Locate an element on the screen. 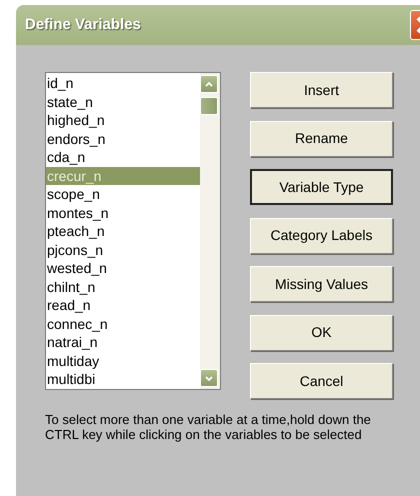 Image resolution: width=420 pixels, height=496 pixels. chevron-down-icon is located at coordinates (209, 378).